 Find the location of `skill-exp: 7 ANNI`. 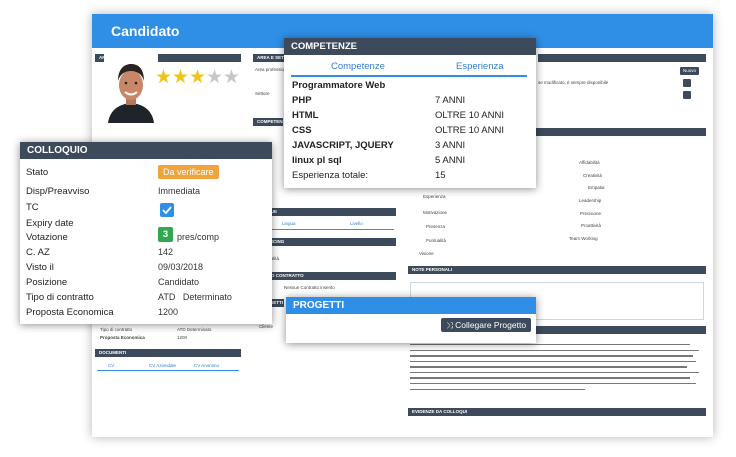

skill-exp: 7 ANNI is located at coordinates (450, 100).